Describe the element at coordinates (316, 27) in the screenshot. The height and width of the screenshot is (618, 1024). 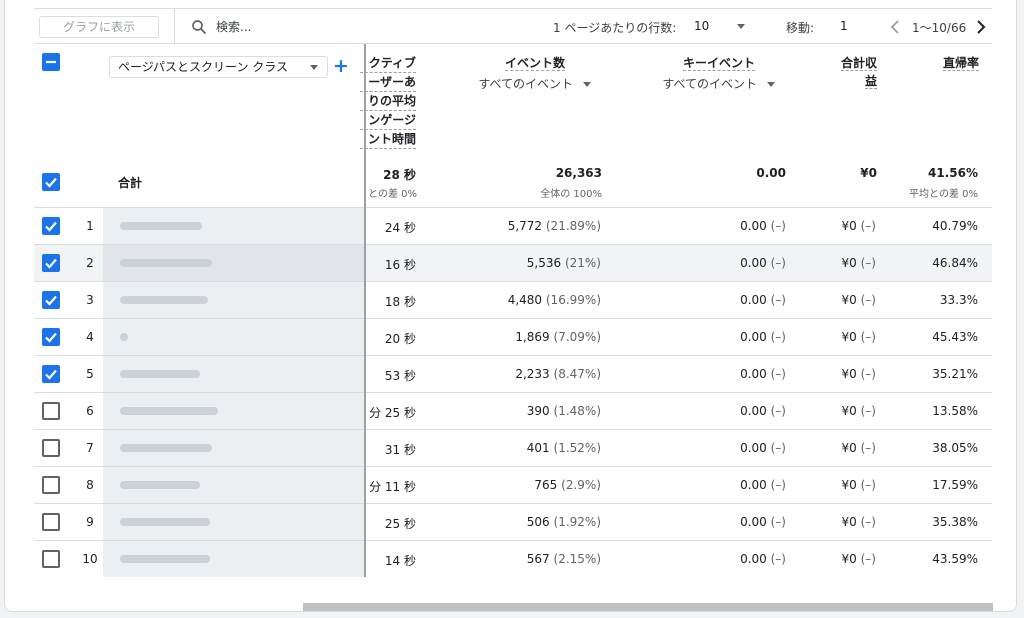
I see `search-input` at that location.